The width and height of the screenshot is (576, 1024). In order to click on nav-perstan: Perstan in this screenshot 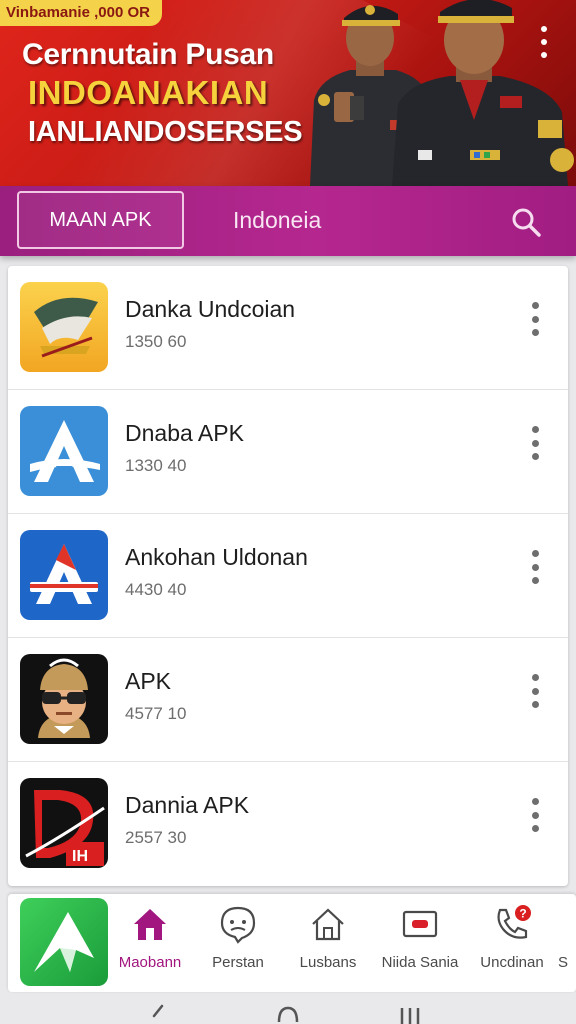, I will do `click(238, 944)`.